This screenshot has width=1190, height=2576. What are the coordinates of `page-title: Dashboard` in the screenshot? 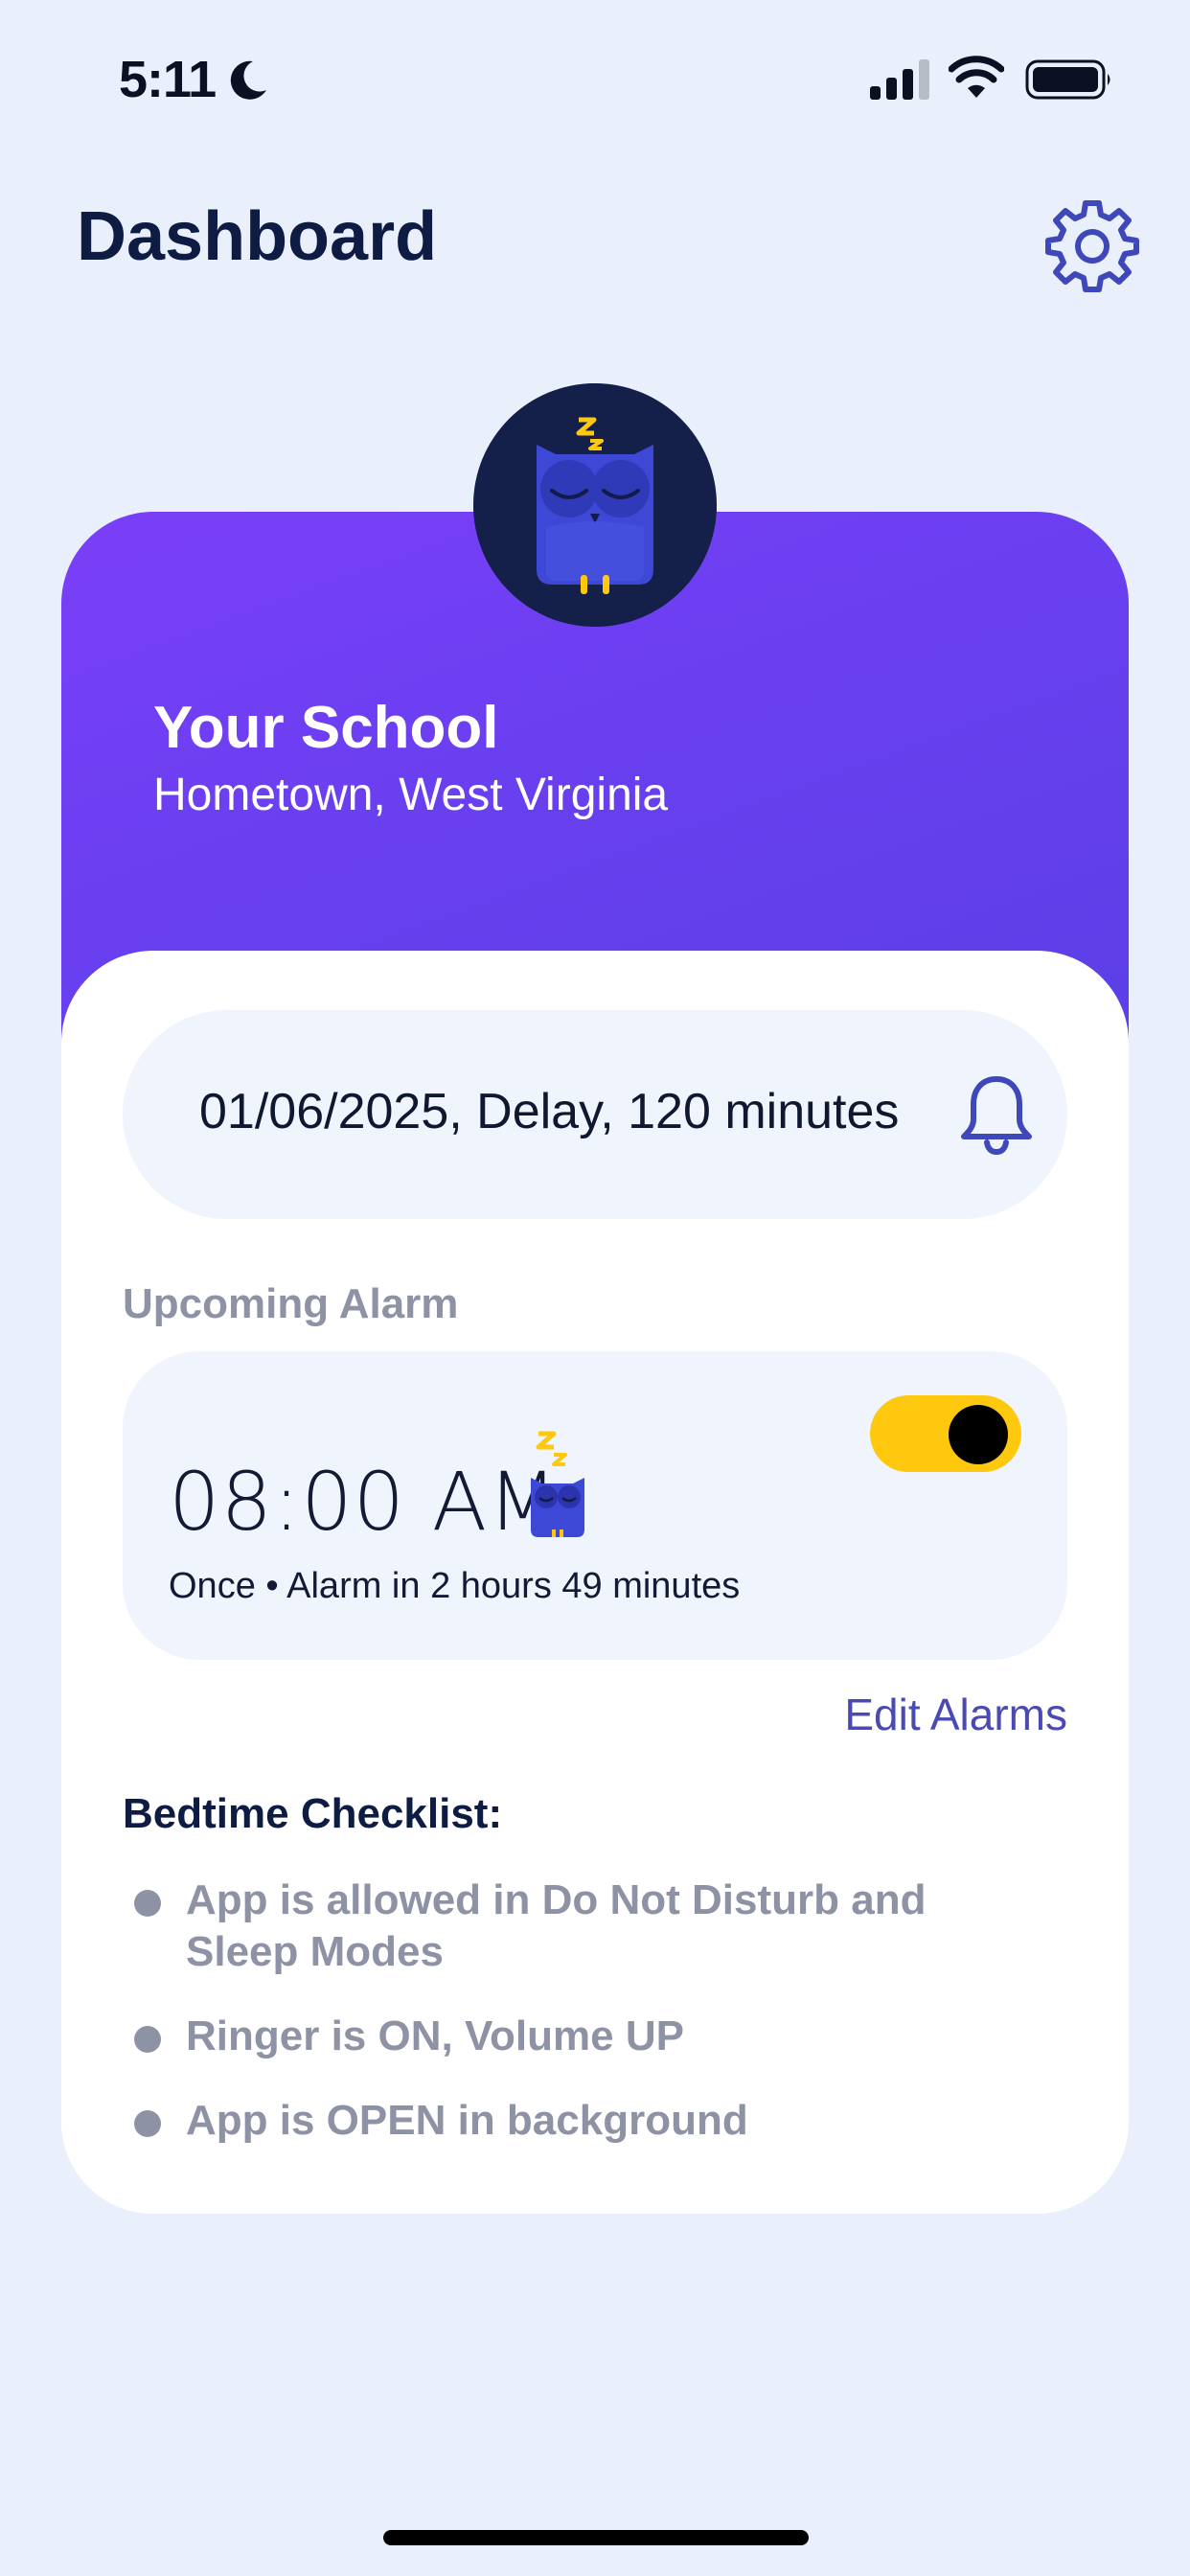 It's located at (257, 236).